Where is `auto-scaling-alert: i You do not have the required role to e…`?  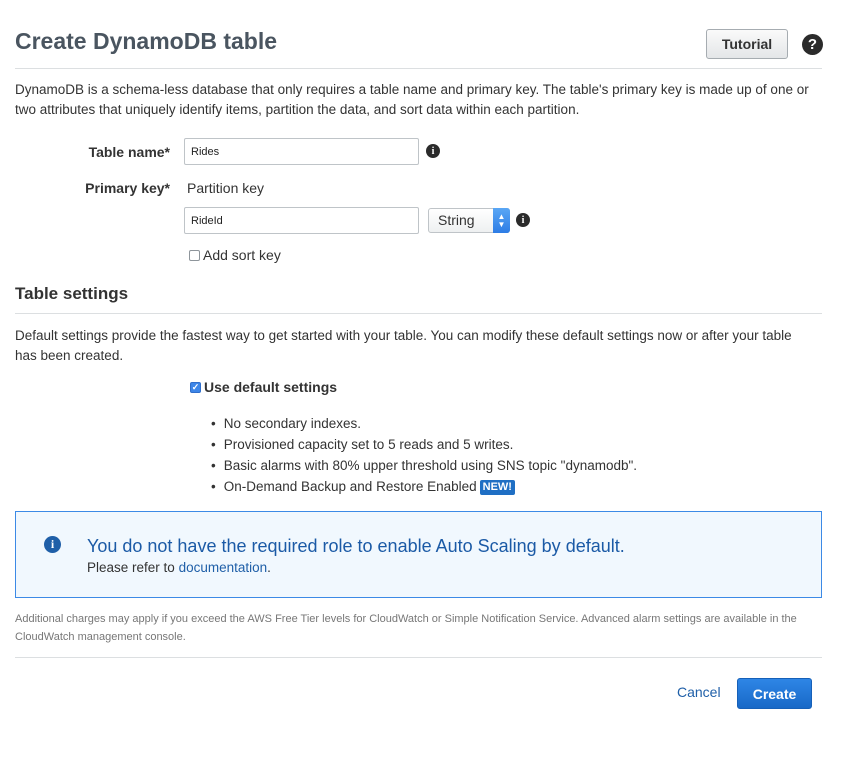
auto-scaling-alert: i You do not have the required role to e… is located at coordinates (418, 554).